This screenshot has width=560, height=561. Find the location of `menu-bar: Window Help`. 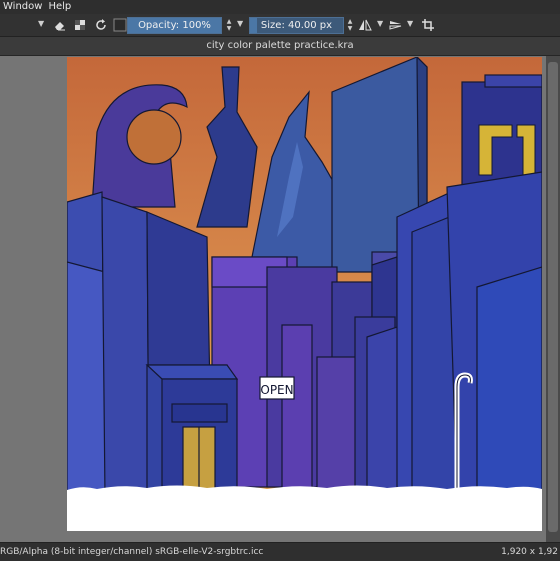

menu-bar: Window Help is located at coordinates (280, 7).